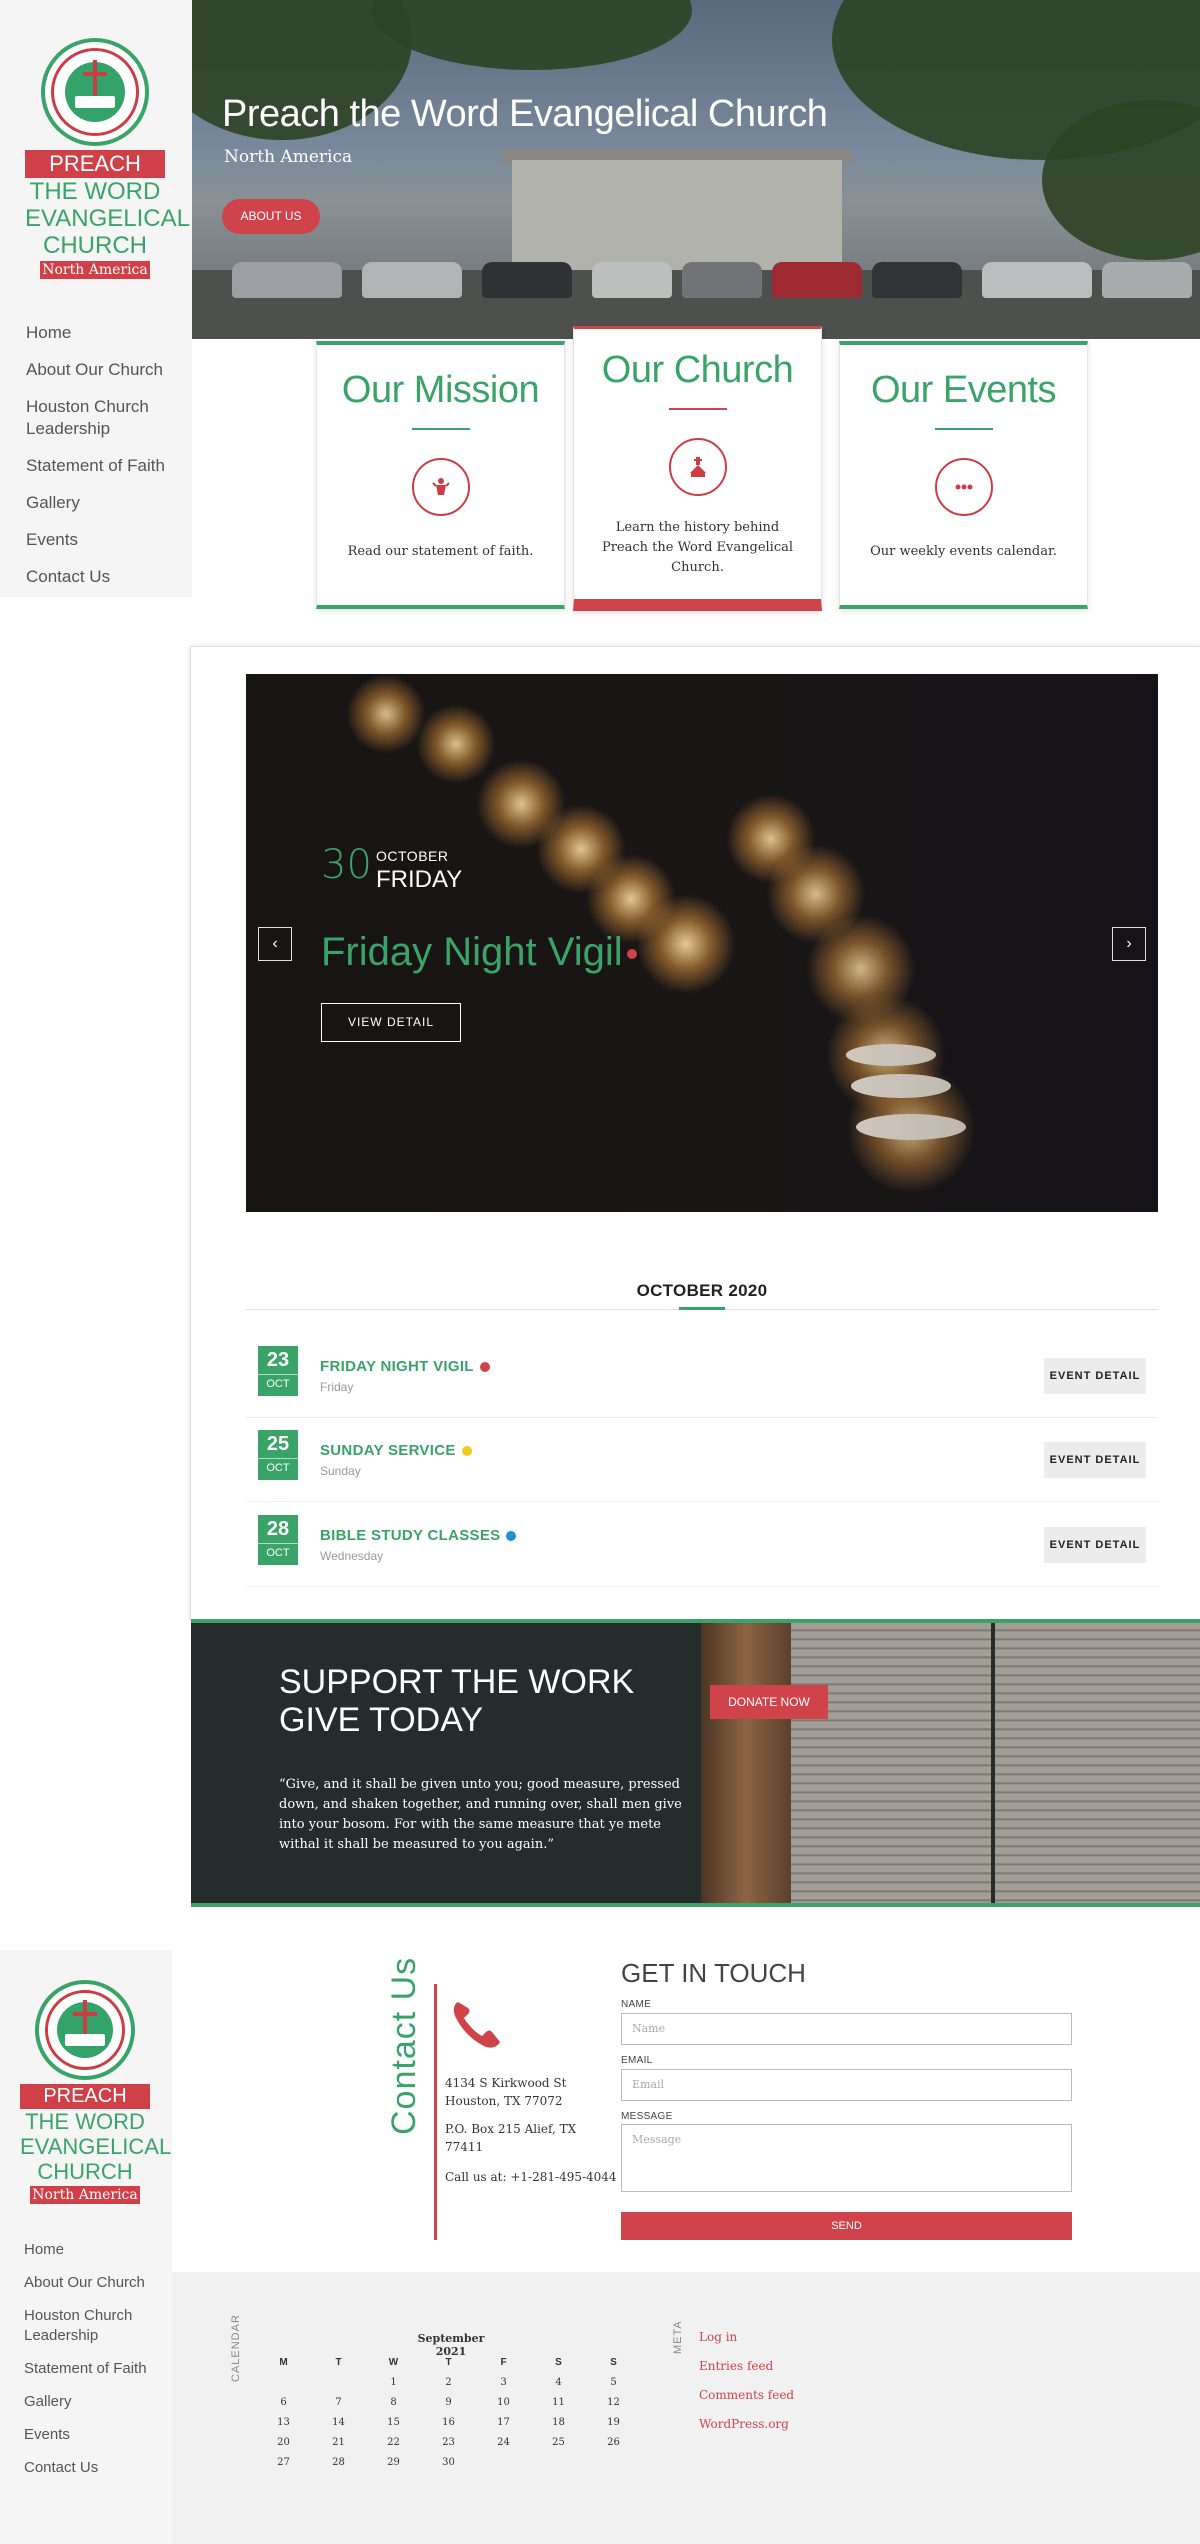  What do you see at coordinates (636, 2004) in the screenshot?
I see `name-label: NAME` at bounding box center [636, 2004].